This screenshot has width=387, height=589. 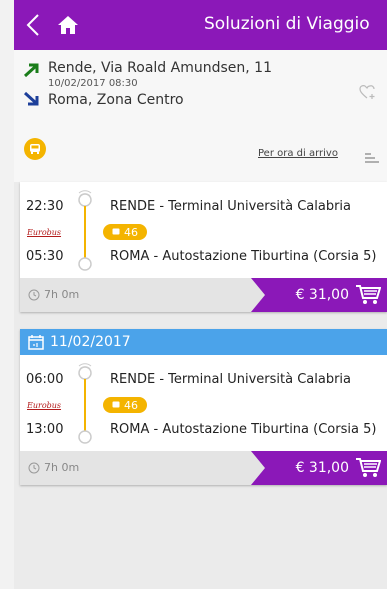 What do you see at coordinates (200, 25) in the screenshot?
I see `top-bar: Soluzioni di Viaggio` at bounding box center [200, 25].